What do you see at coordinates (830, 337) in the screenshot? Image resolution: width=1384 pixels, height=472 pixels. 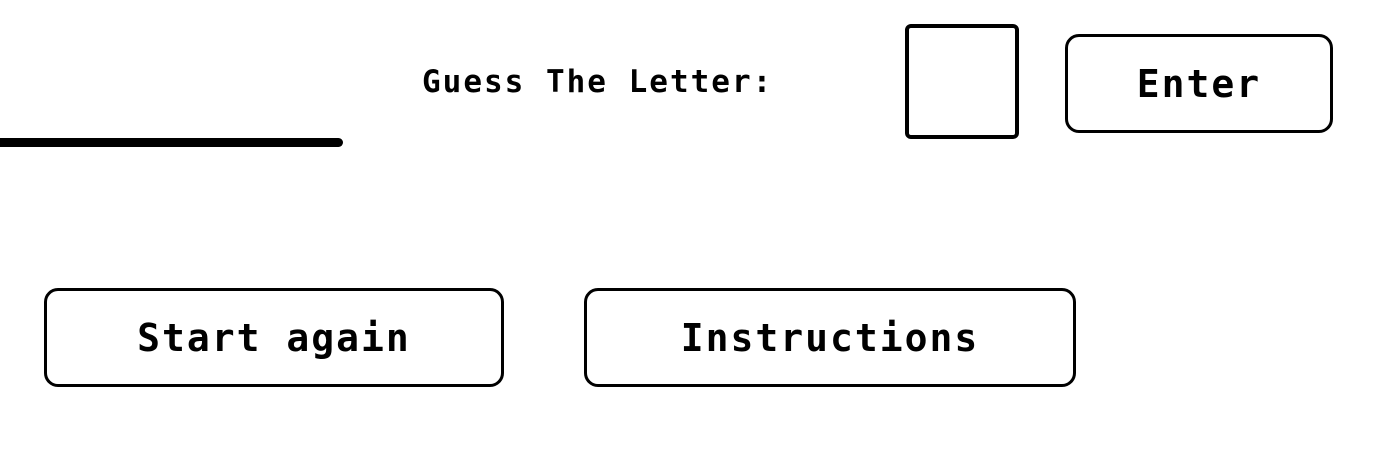 I see `instructions-button: Instructions` at bounding box center [830, 337].